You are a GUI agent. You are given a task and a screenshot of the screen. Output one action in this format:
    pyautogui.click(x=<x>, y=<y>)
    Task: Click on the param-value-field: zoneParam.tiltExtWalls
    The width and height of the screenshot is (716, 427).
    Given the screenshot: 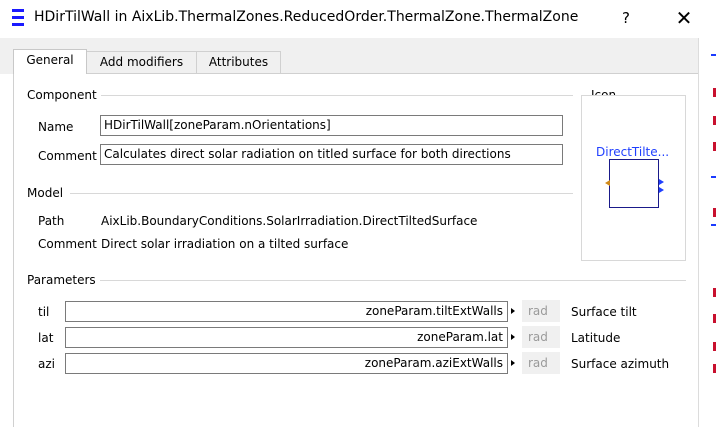 What is the action you would take?
    pyautogui.click(x=286, y=311)
    